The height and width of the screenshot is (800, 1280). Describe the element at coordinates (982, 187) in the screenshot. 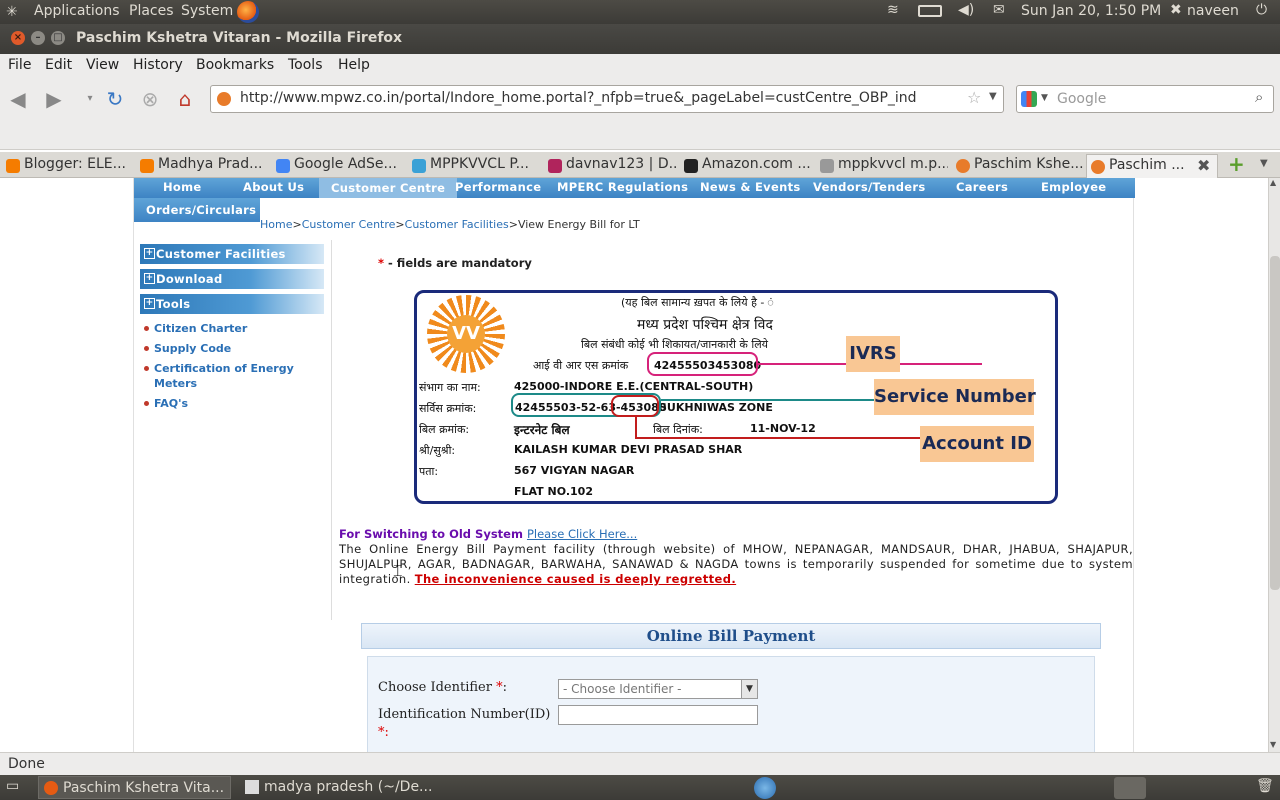

I see `nav-careers: Careers` at that location.